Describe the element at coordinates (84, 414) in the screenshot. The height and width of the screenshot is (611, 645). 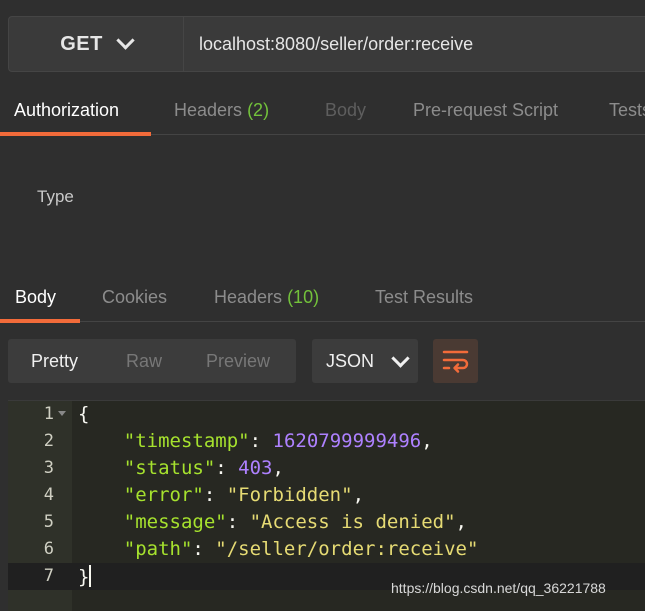
I see `code-line: {` at that location.